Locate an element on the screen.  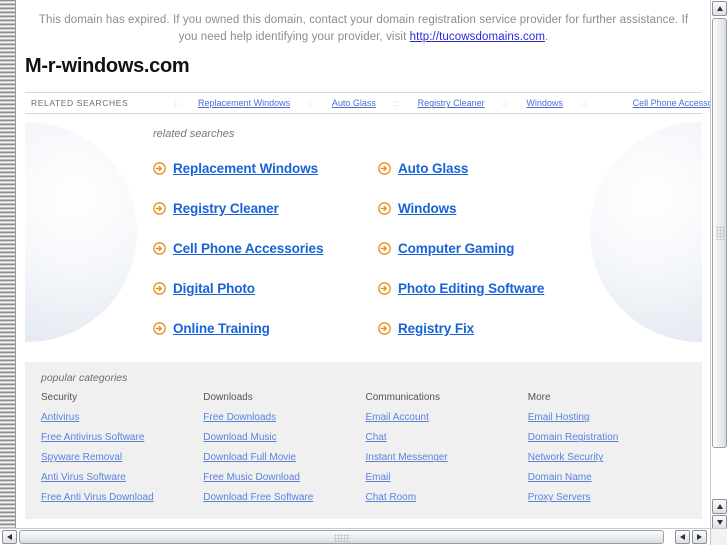
category-link-free-anti-virus-download: Free Anti Virus Download is located at coordinates (120, 497).